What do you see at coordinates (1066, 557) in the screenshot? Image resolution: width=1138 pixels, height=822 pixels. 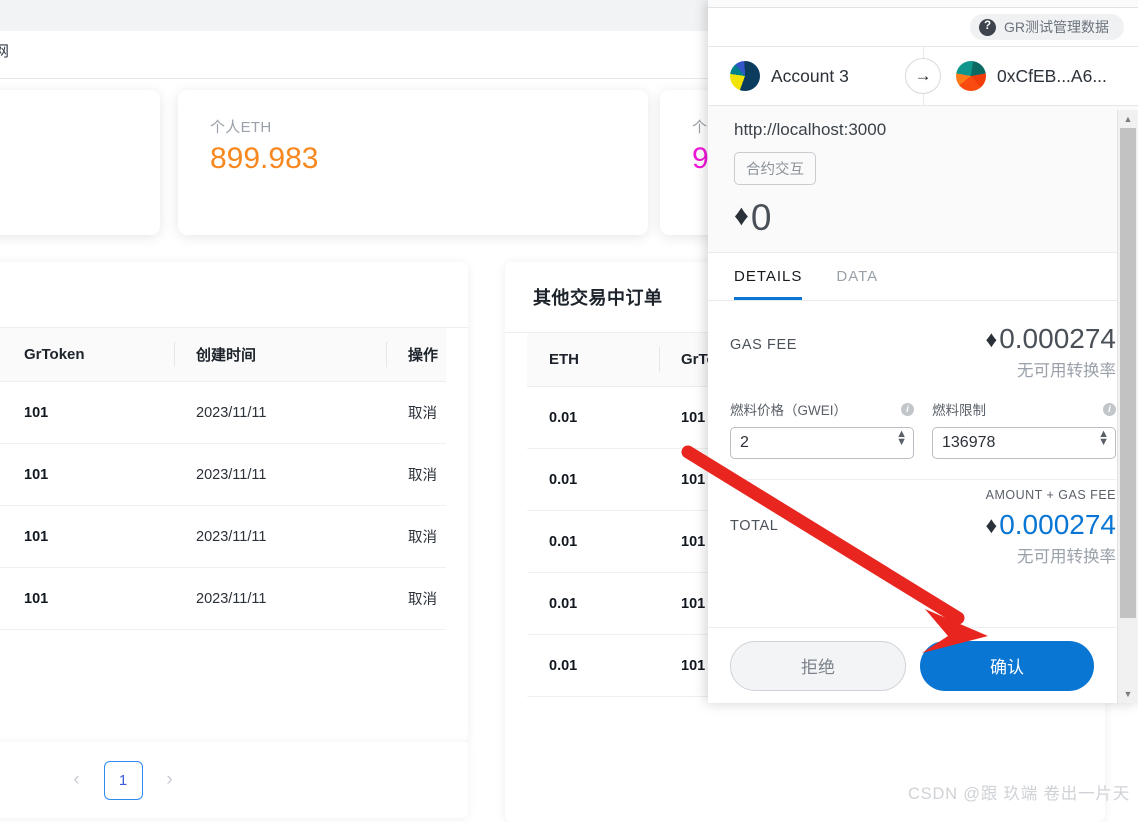 I see `total-conversion-note: 无可用转换率` at bounding box center [1066, 557].